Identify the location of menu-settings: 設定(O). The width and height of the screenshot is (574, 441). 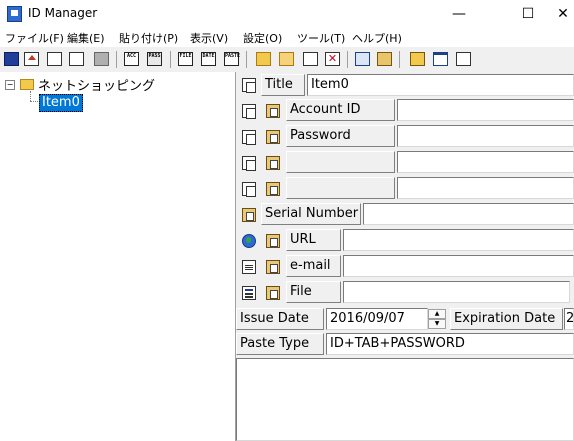
(262, 38).